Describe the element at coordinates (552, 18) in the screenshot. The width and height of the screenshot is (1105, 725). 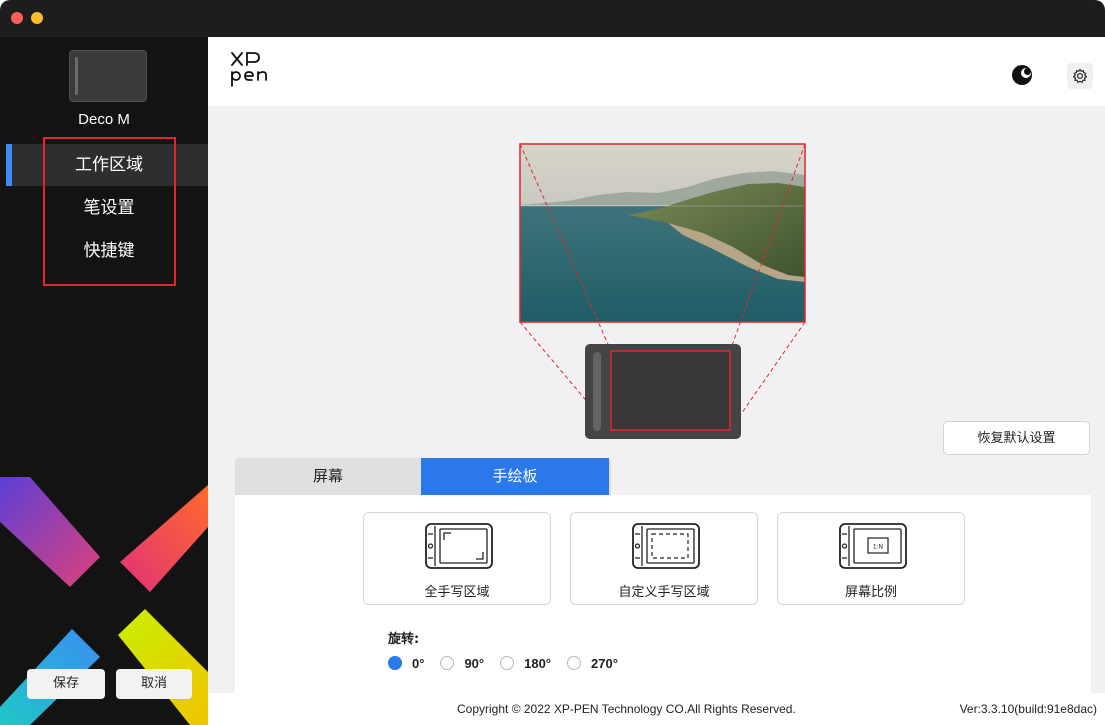
I see `window-titlebar` at that location.